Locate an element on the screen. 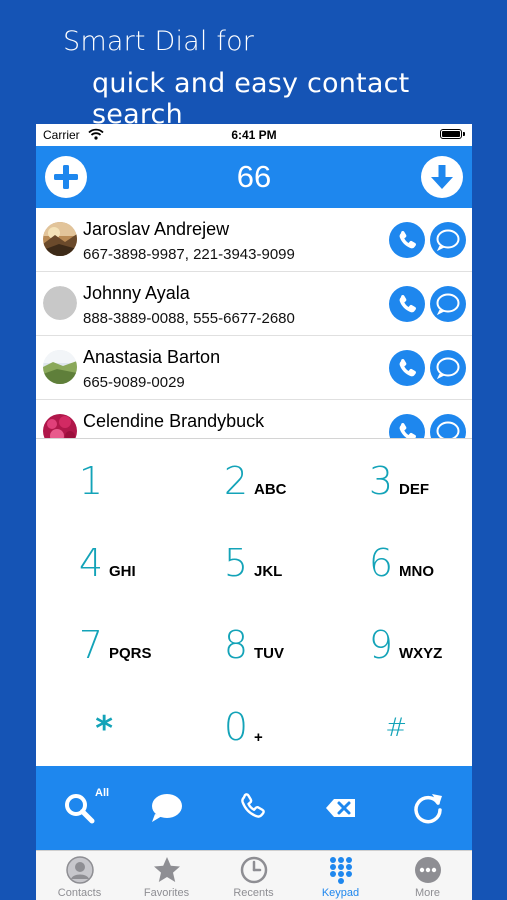  refresh-icon is located at coordinates (428, 809).